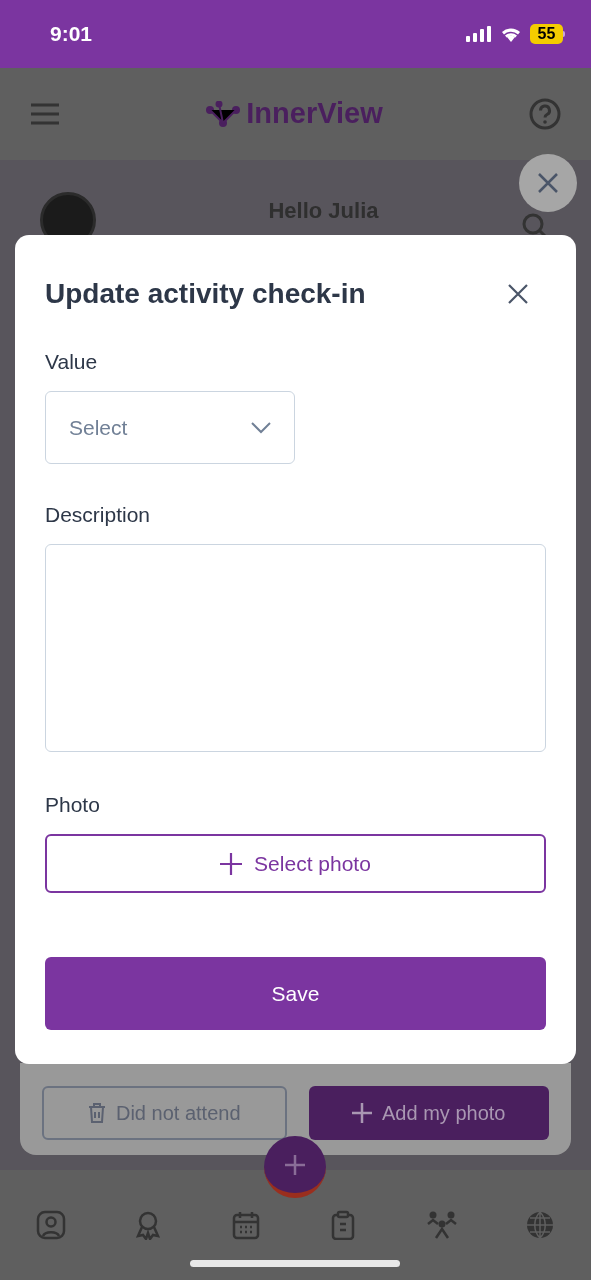 Image resolution: width=591 pixels, height=1280 pixels. Describe the element at coordinates (479, 34) in the screenshot. I see `signal-icon` at that location.